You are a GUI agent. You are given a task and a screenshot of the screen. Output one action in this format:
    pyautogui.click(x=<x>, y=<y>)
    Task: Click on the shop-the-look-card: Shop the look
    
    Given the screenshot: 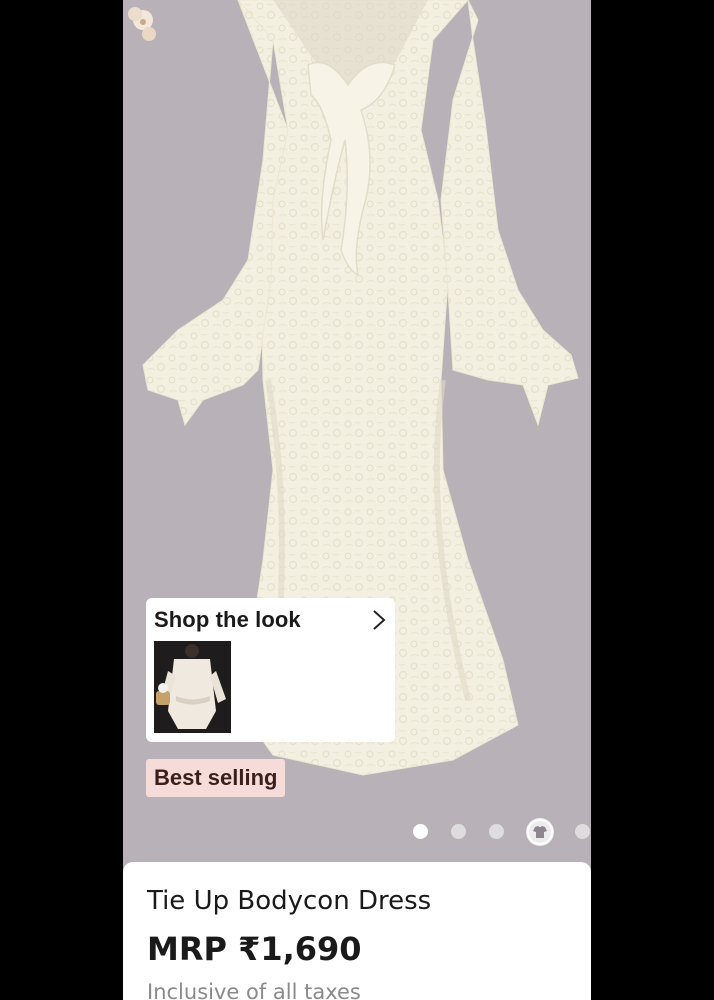 What is the action you would take?
    pyautogui.click(x=270, y=670)
    